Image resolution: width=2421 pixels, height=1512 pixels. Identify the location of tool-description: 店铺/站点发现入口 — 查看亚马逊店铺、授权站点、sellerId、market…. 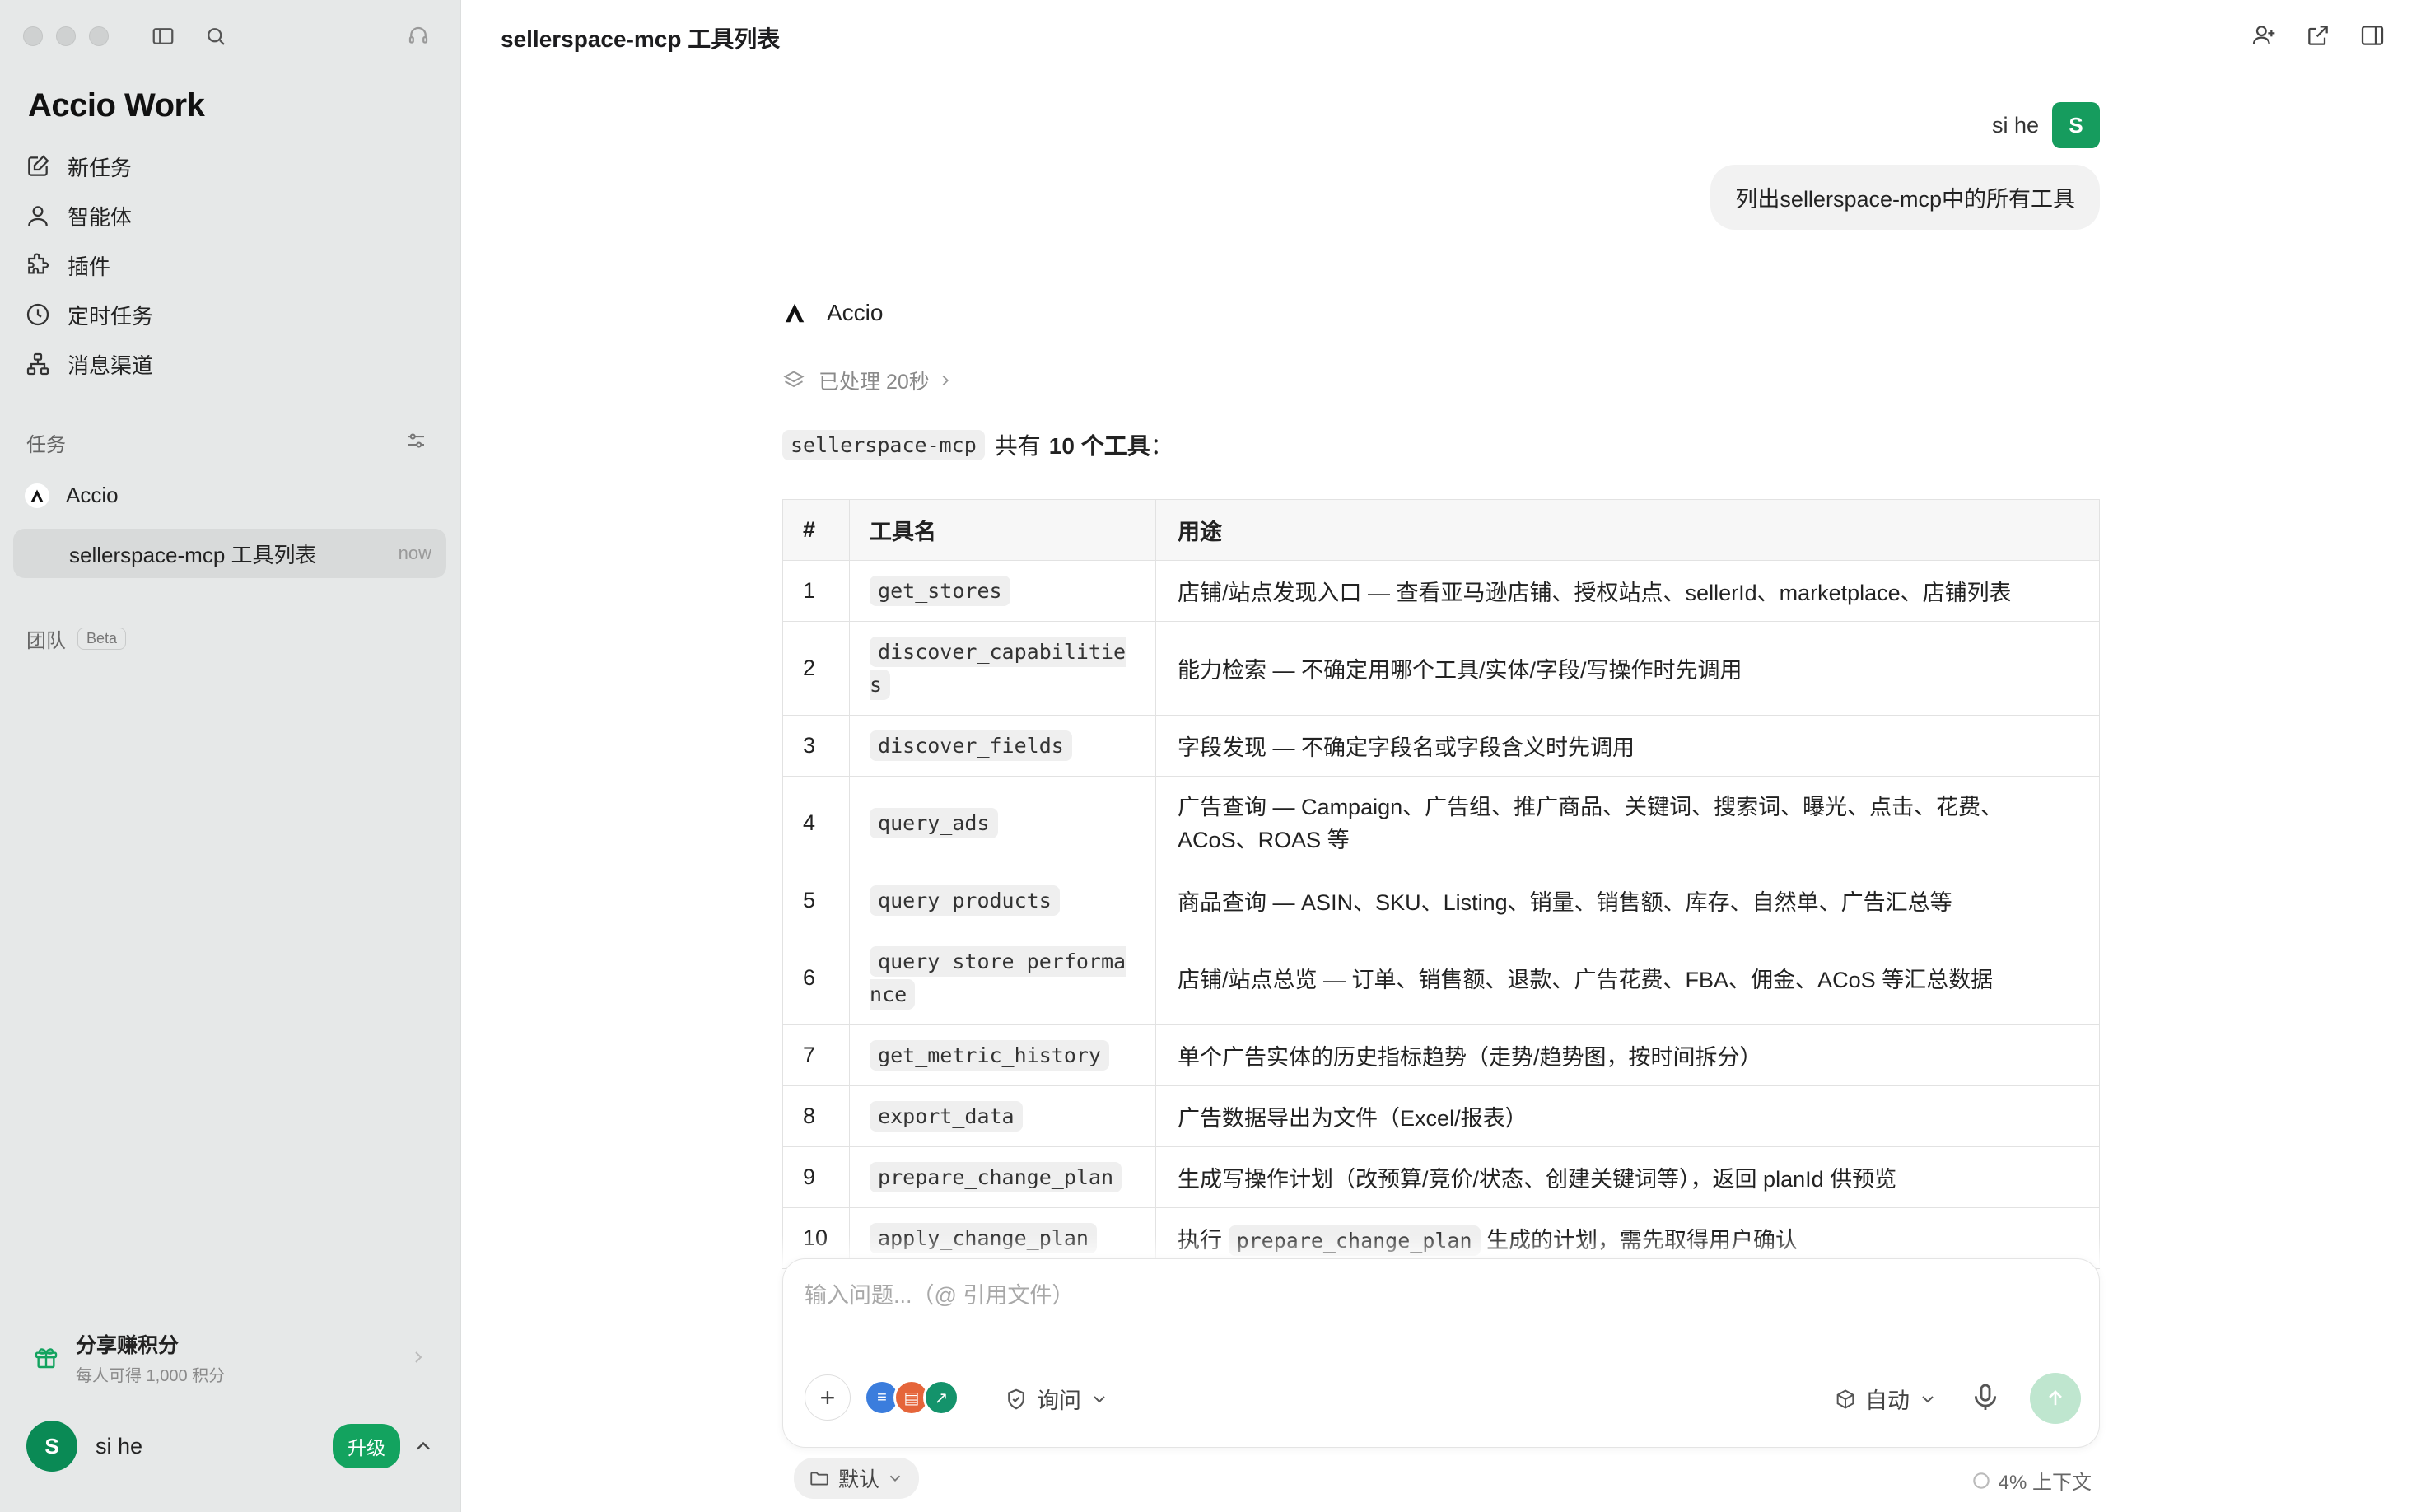
(1627, 591).